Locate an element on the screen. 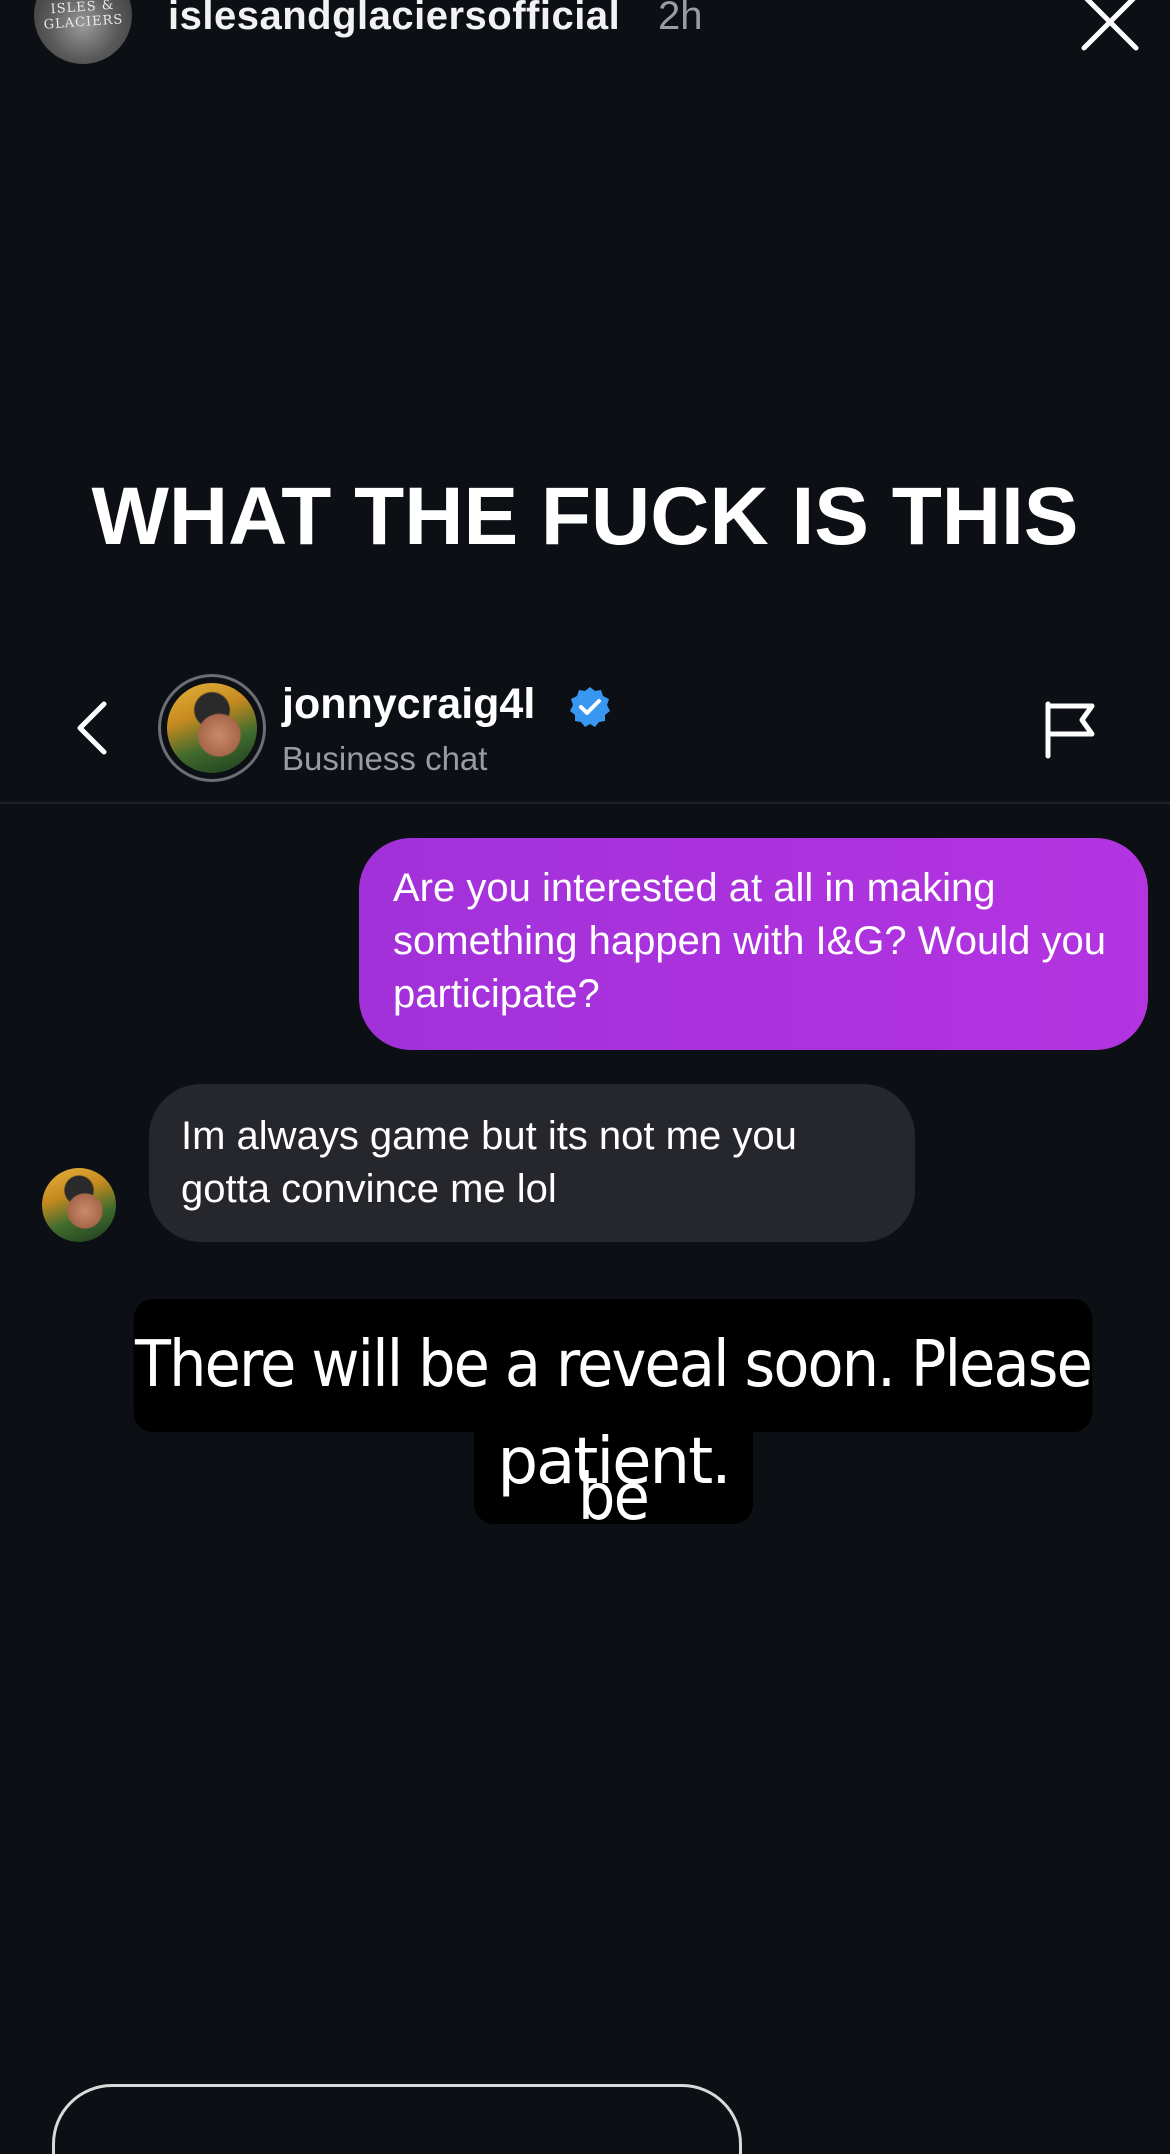 Image resolution: width=1170 pixels, height=2154 pixels. verified-badge-icon is located at coordinates (590, 707).